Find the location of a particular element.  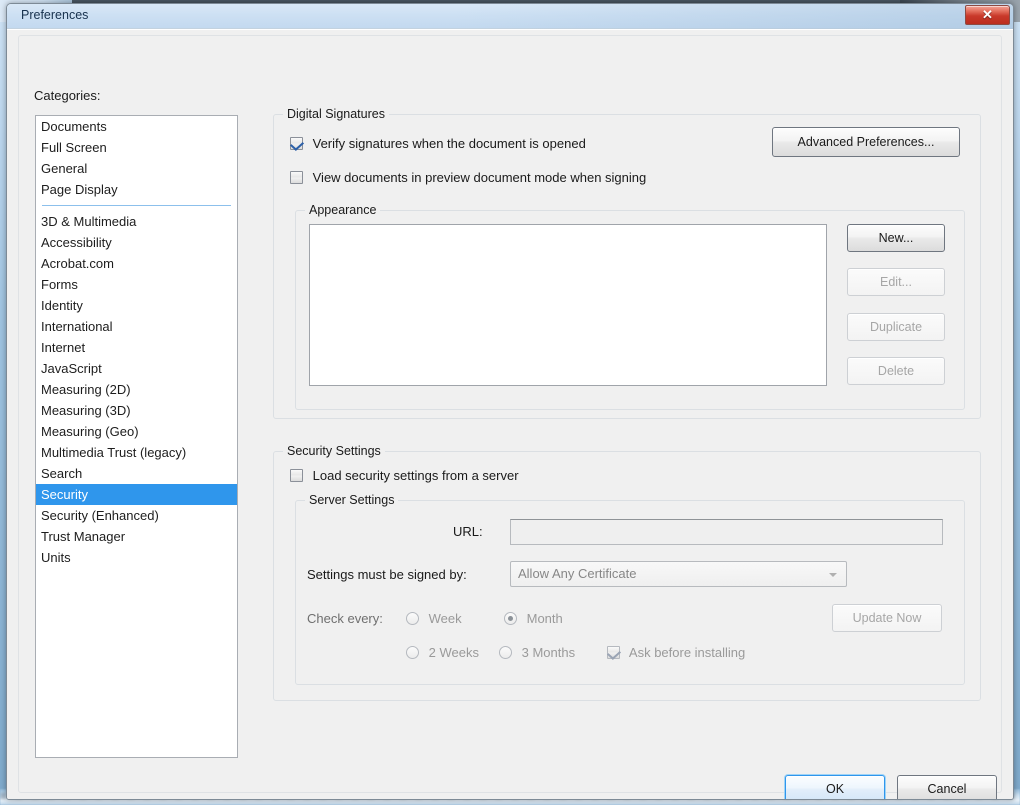

radio-week: Week is located at coordinates (434, 618).